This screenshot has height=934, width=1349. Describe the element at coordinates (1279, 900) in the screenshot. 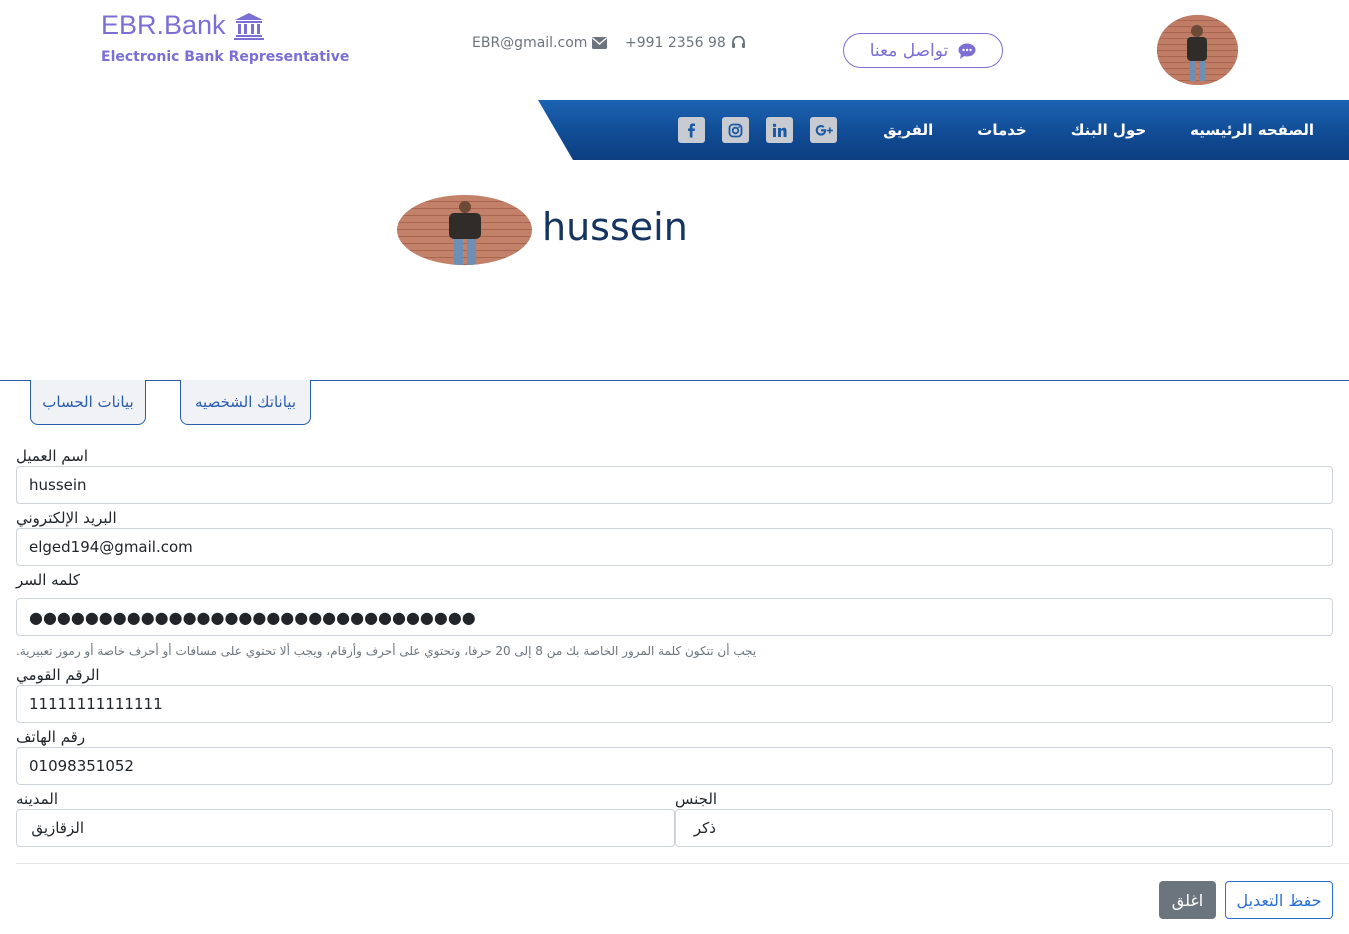

I see `save-changes-button: حفظ التعديل` at that location.